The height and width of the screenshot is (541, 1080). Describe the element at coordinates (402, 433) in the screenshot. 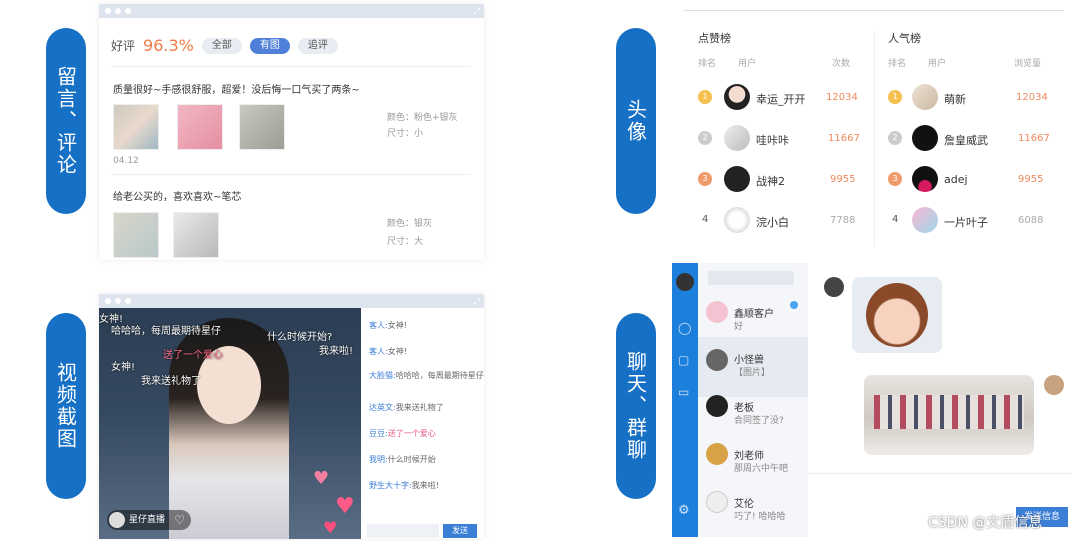

I see `comment-item: 豆豆:送了一个爱心` at that location.